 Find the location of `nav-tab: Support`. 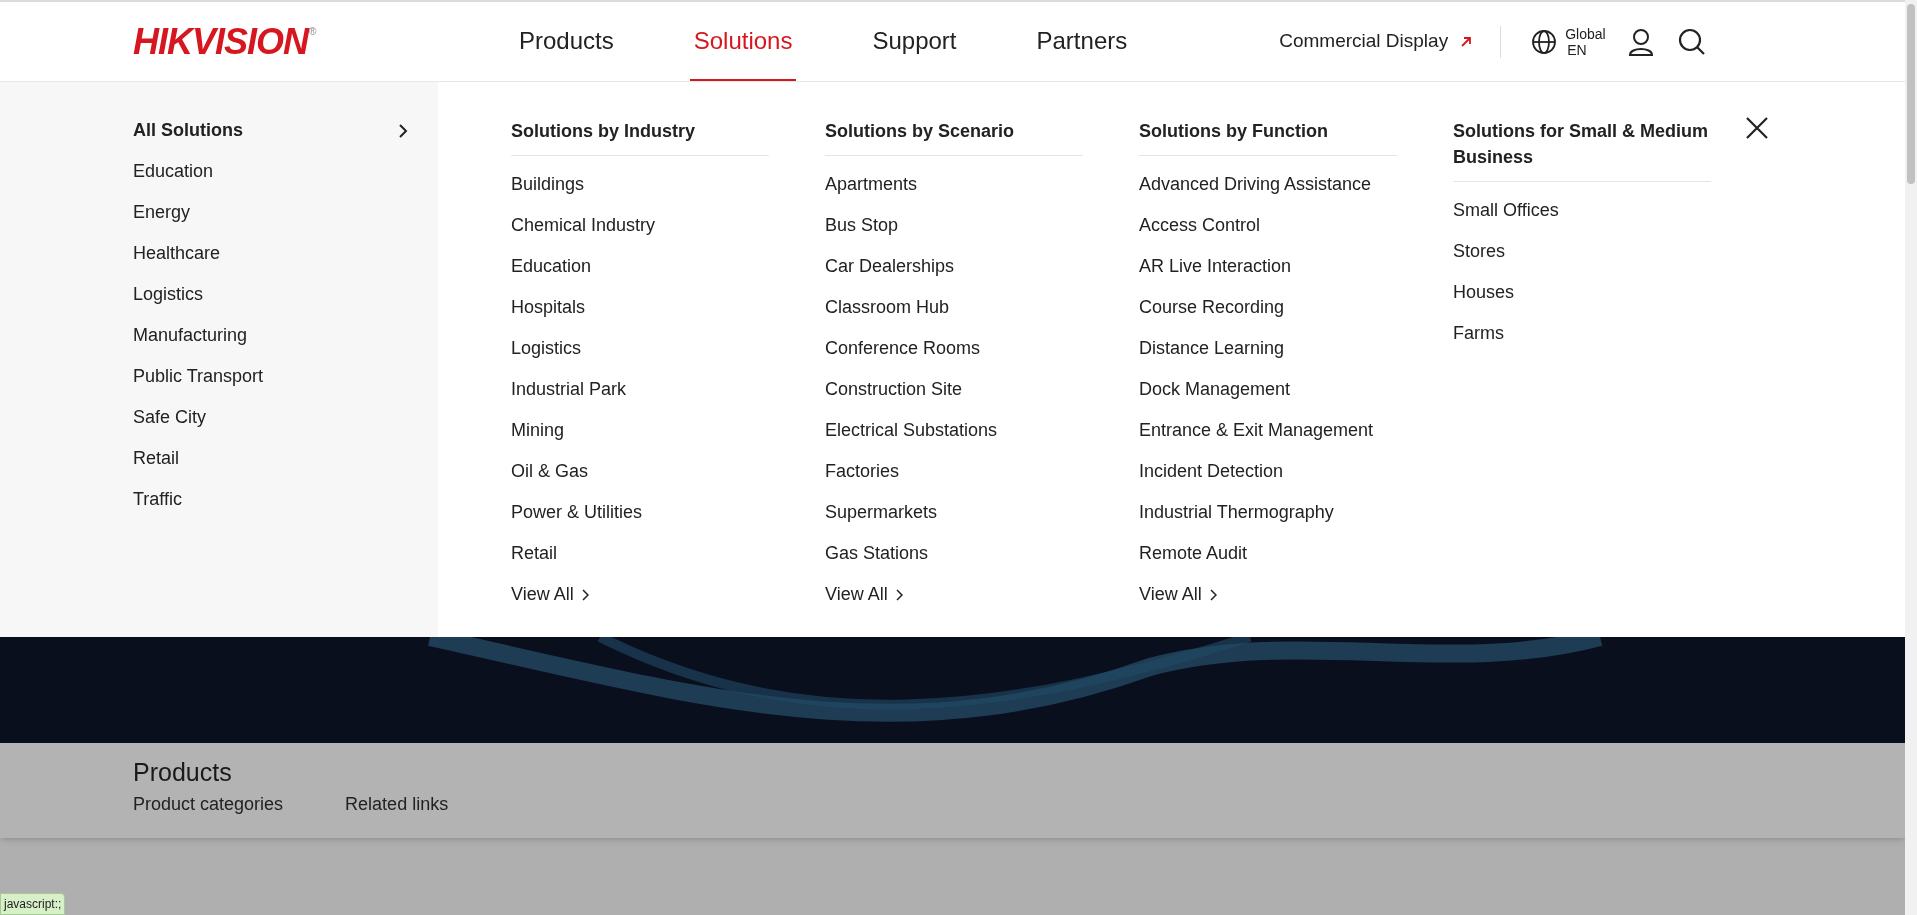

nav-tab: Support is located at coordinates (914, 41).